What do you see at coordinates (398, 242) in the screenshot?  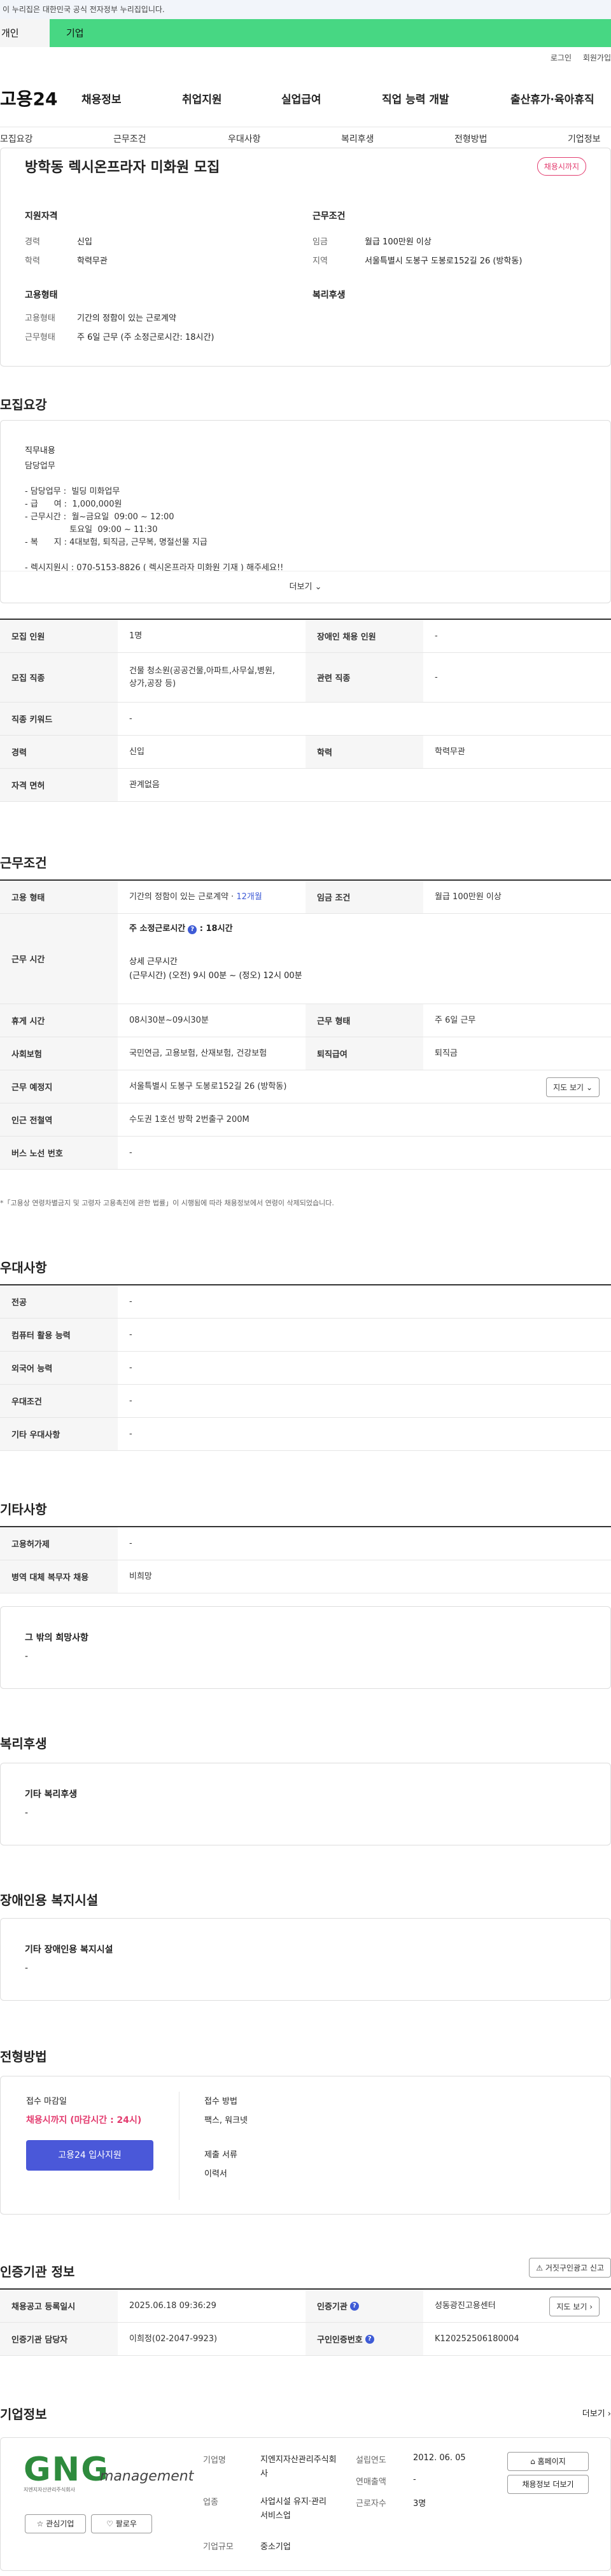 I see `wage-value: 월급 100만원 이상` at bounding box center [398, 242].